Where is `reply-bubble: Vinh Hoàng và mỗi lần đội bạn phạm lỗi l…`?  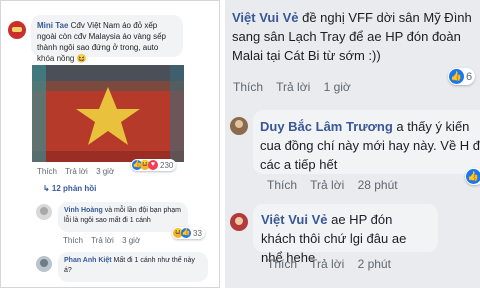
reply-bubble: Vinh Hoàng và mỗi lần đội bạn phạm lỗi l… is located at coordinates (123, 217).